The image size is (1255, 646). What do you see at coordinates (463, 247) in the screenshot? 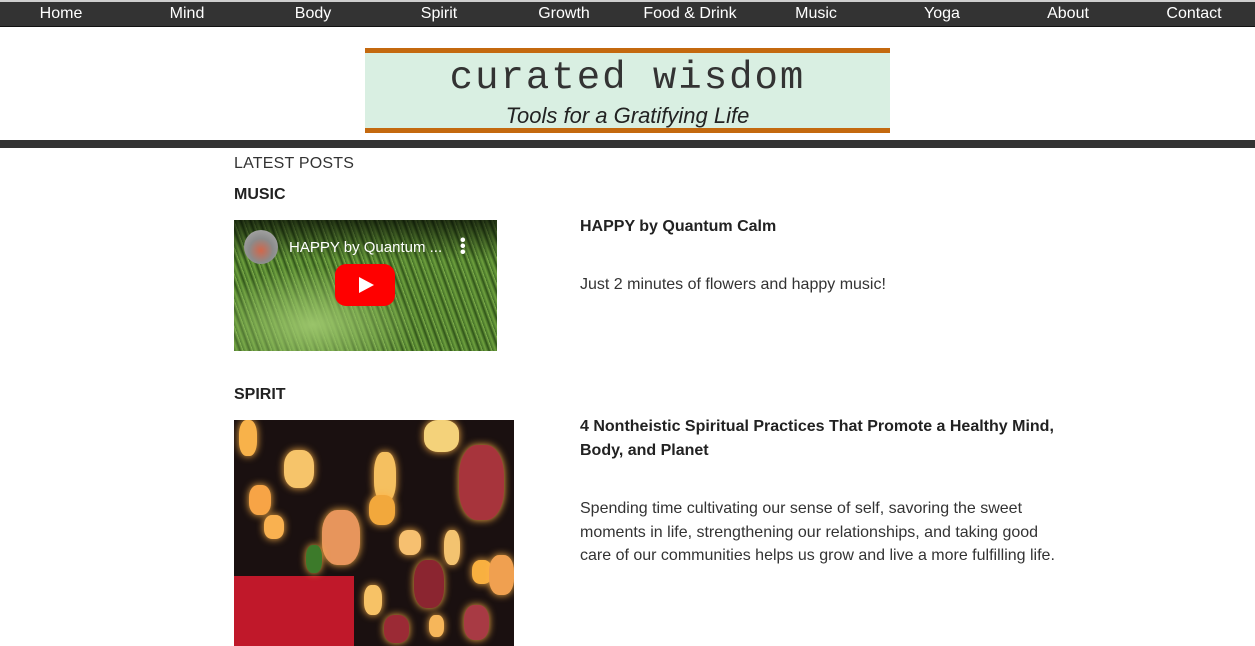
I see `more-options-icon: • • •` at bounding box center [463, 247].